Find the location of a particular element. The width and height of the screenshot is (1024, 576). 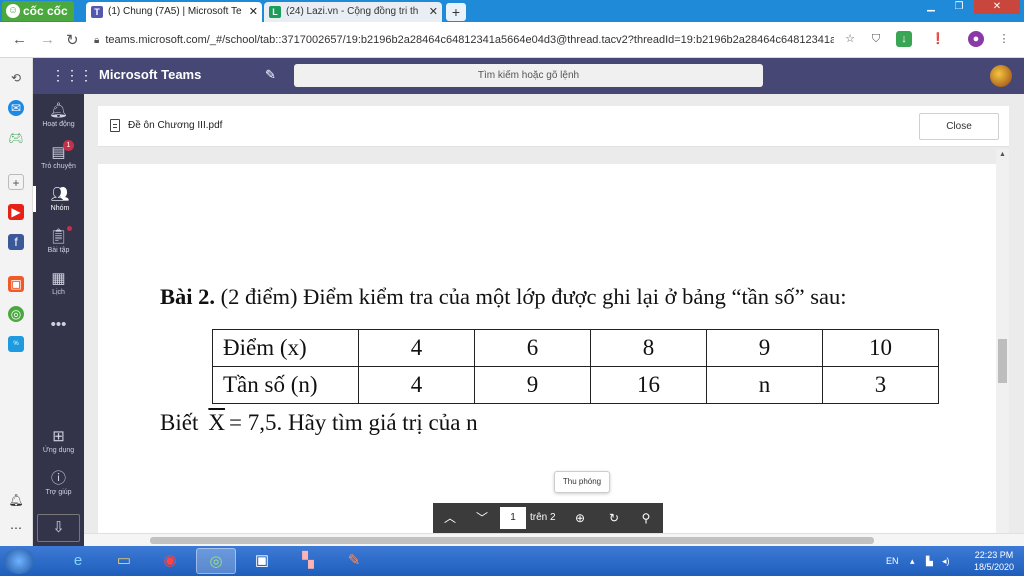

file-header: Đề ôn Chương III.pdf Close is located at coordinates (553, 126).